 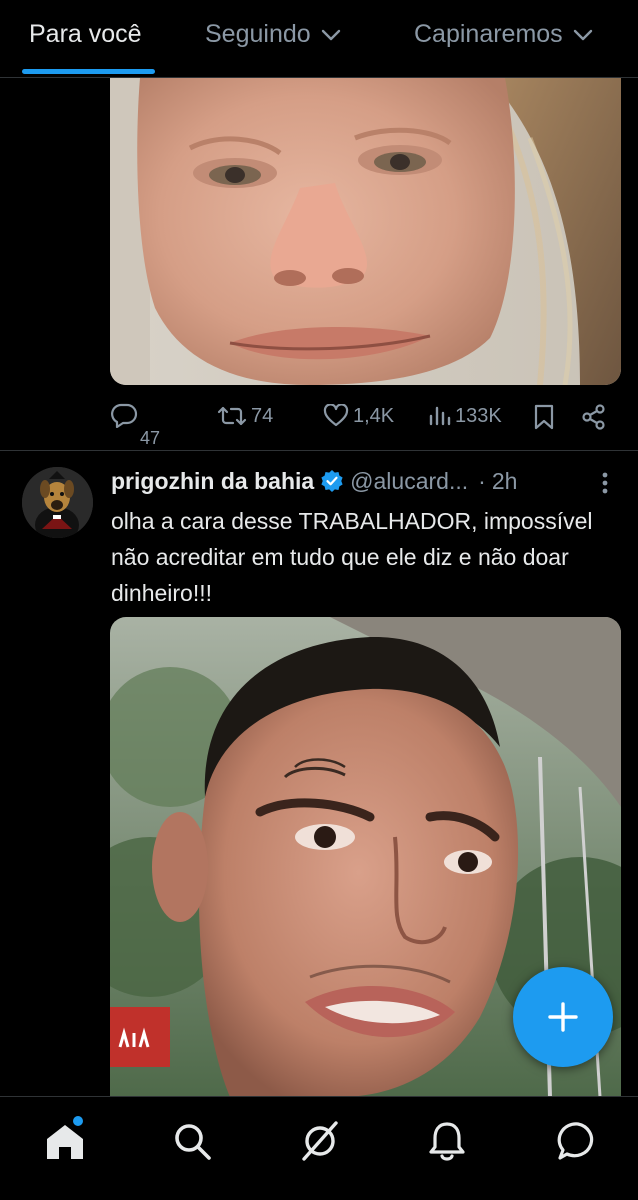 I want to click on heart-icon, so click(x=336, y=415).